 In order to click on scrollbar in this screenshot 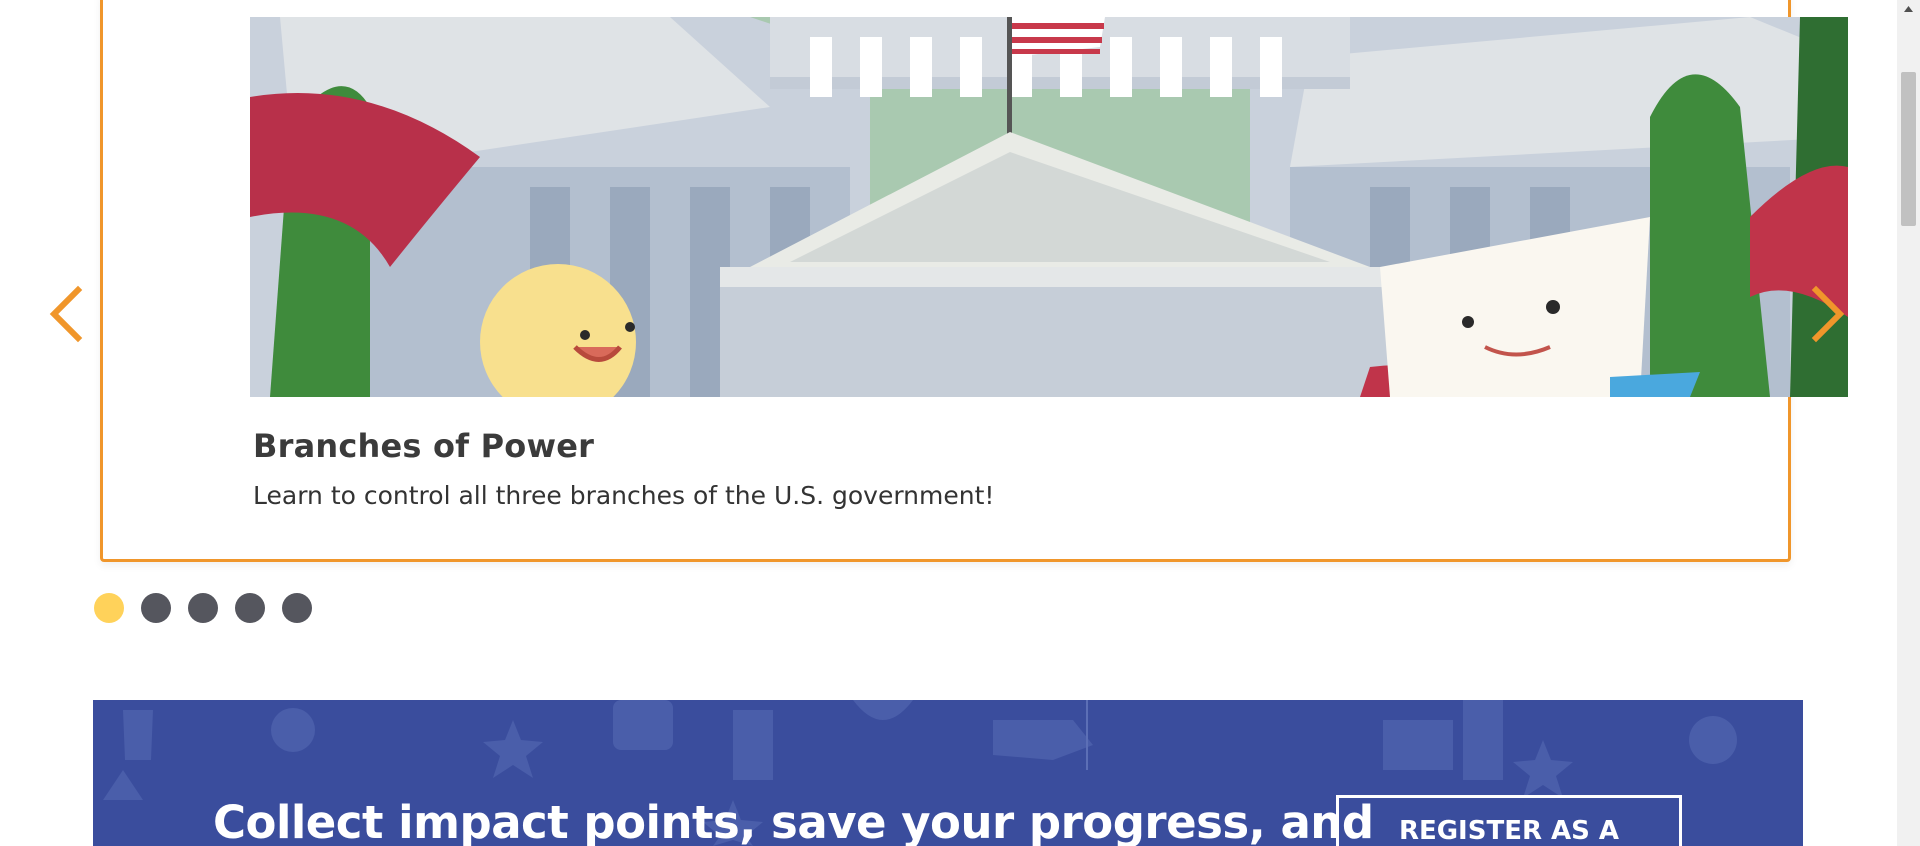, I will do `click(1908, 423)`.